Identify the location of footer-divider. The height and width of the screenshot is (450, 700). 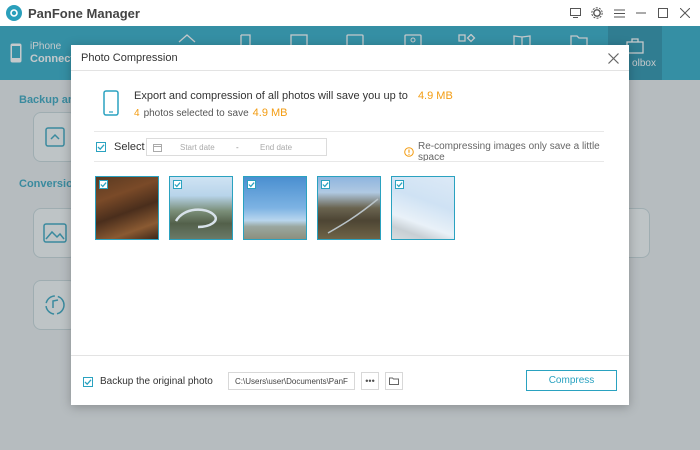
(350, 355).